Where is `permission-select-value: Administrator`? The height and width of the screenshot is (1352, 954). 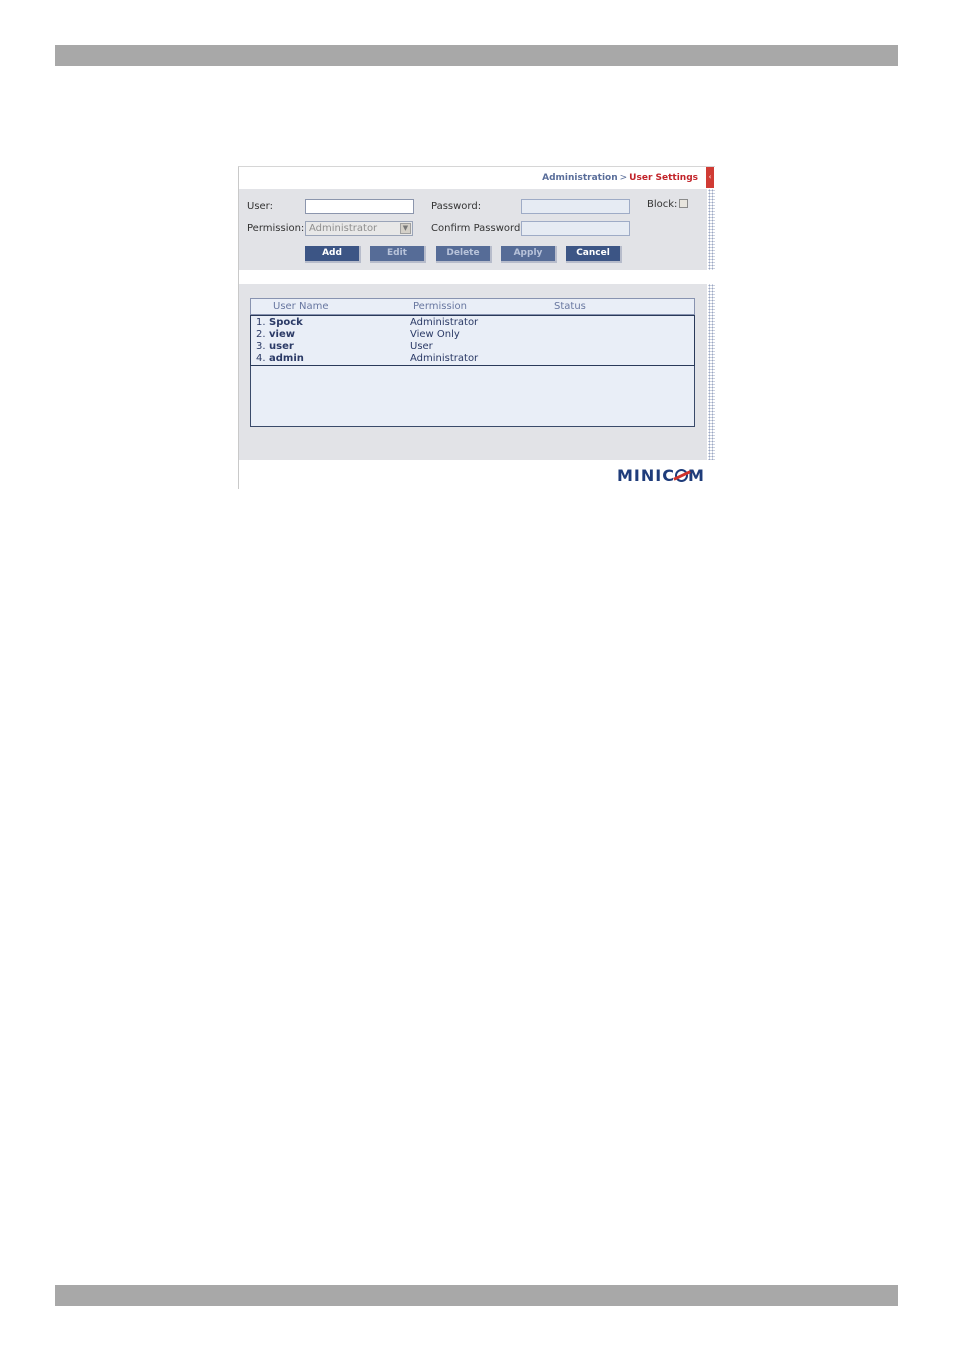
permission-select-value: Administrator is located at coordinates (343, 228).